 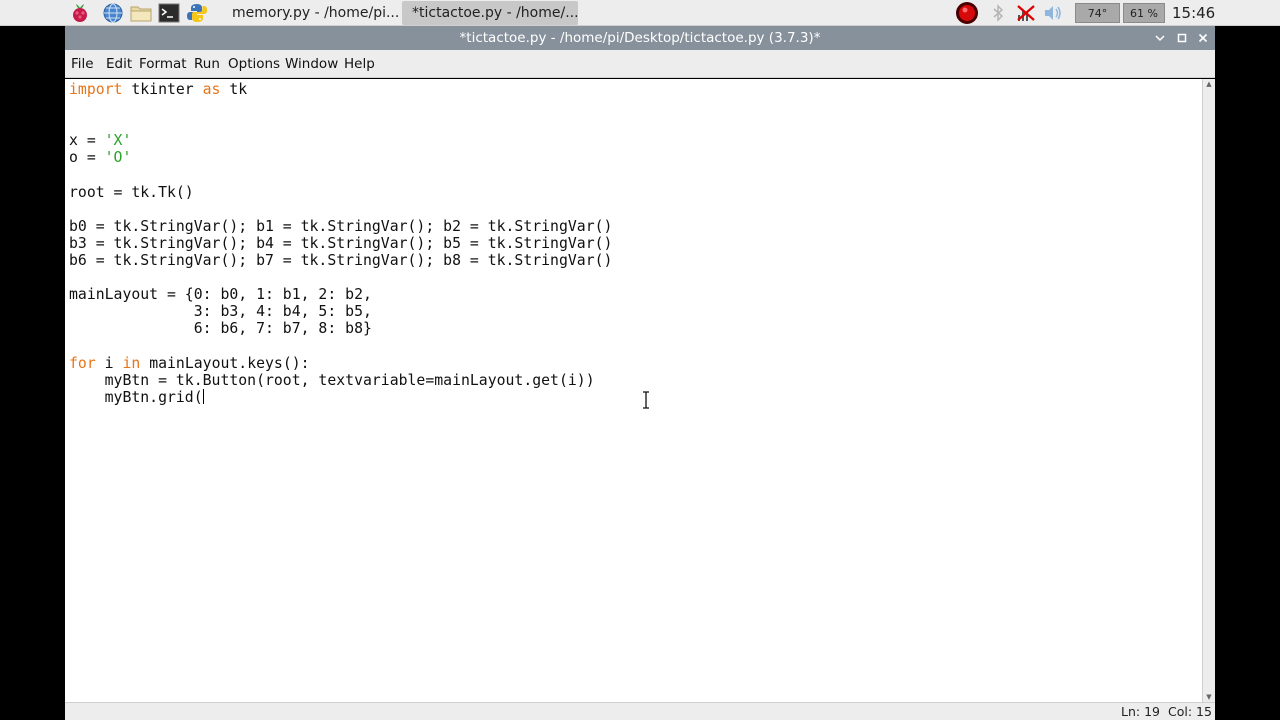 What do you see at coordinates (203, 396) in the screenshot?
I see `text-caret` at bounding box center [203, 396].